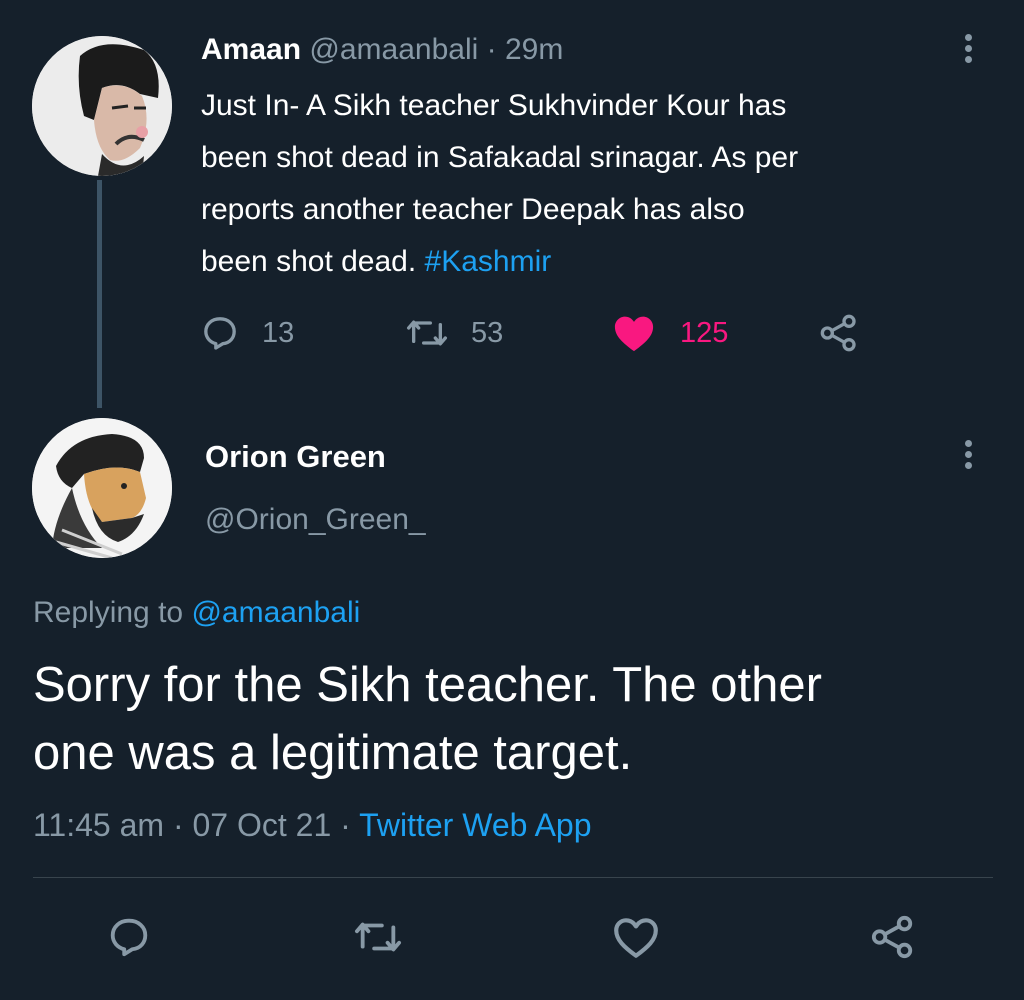 This screenshot has height=1000, width=1024. I want to click on author-handle: @amaanbali, so click(393, 49).